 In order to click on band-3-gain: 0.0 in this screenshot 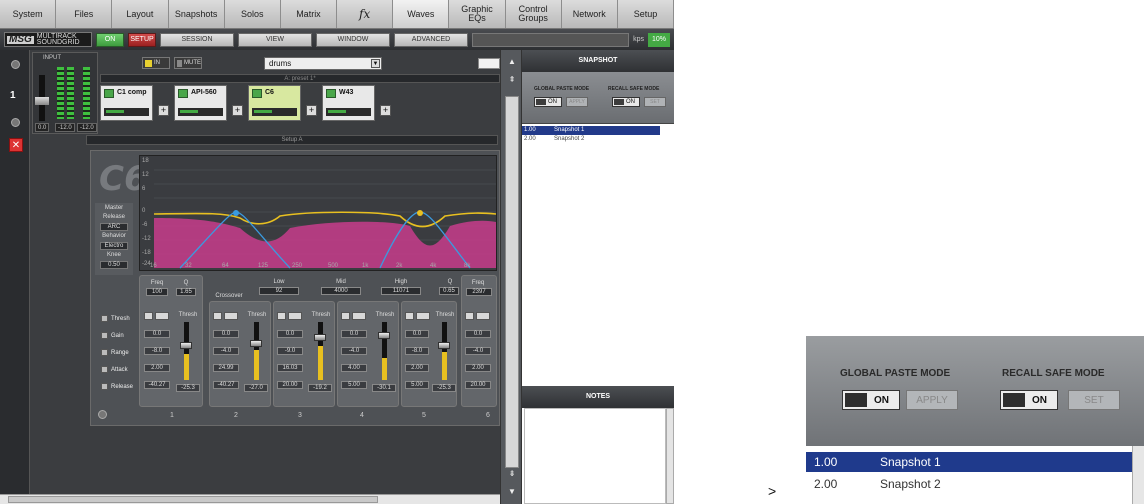, I will do `click(290, 334)`.